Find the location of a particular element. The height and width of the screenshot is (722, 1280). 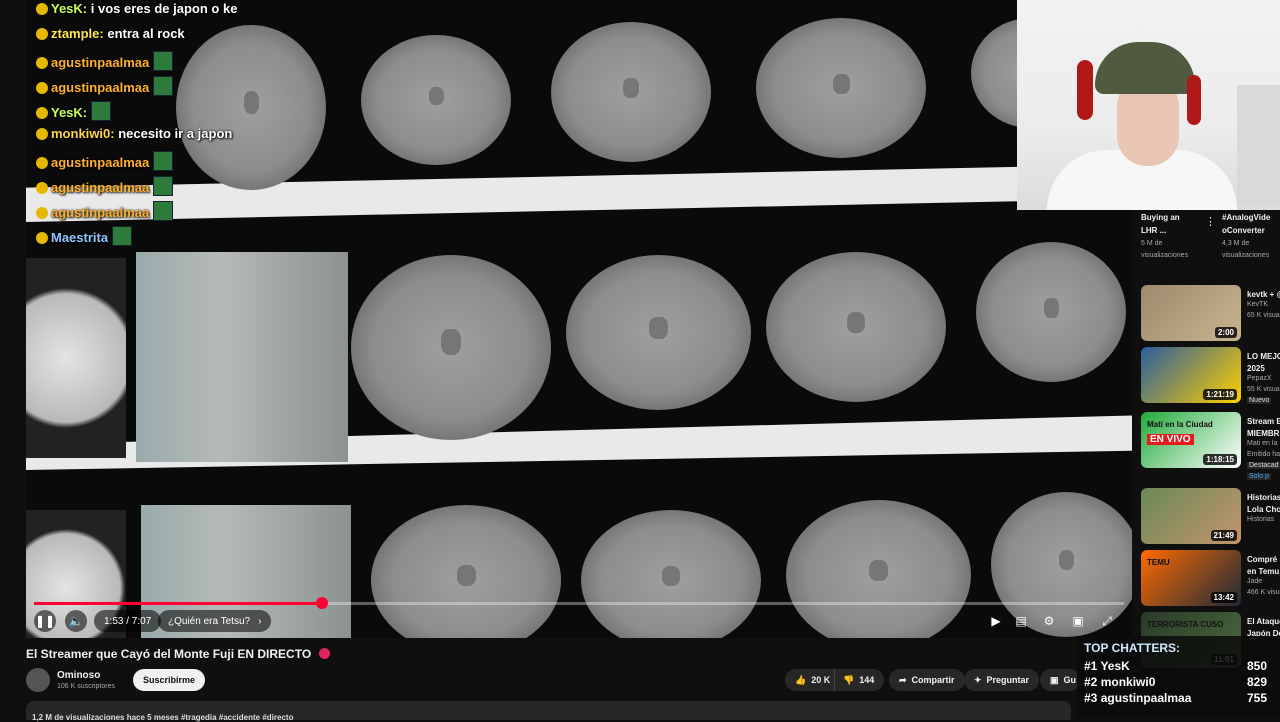

thumbnail-caption: Mati en la Ciudad is located at coordinates (1180, 424).